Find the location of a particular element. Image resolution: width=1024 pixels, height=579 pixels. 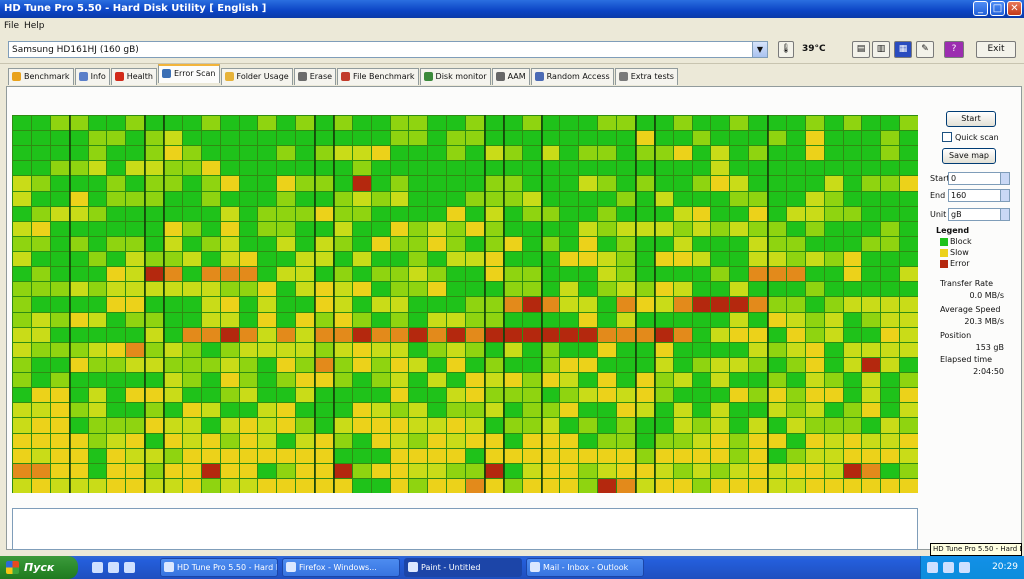

minimize-button: _ is located at coordinates (980, 8).